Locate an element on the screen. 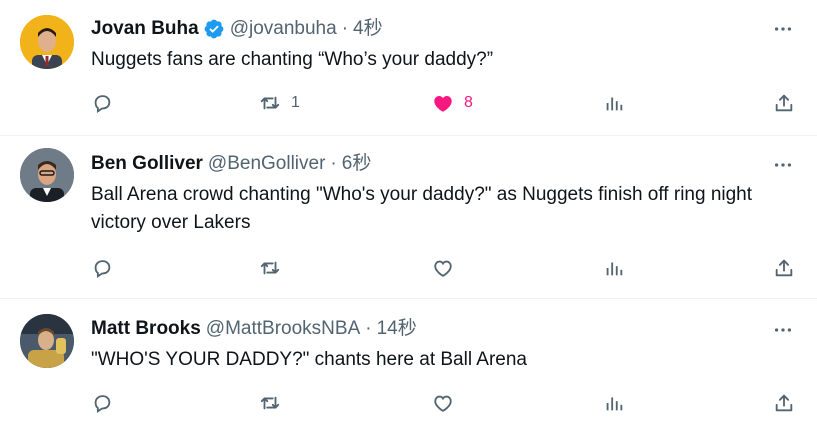 This screenshot has height=429, width=817. tweet-header: Matt Brooks @MattBrooksNBA · 14秒 is located at coordinates (254, 329).